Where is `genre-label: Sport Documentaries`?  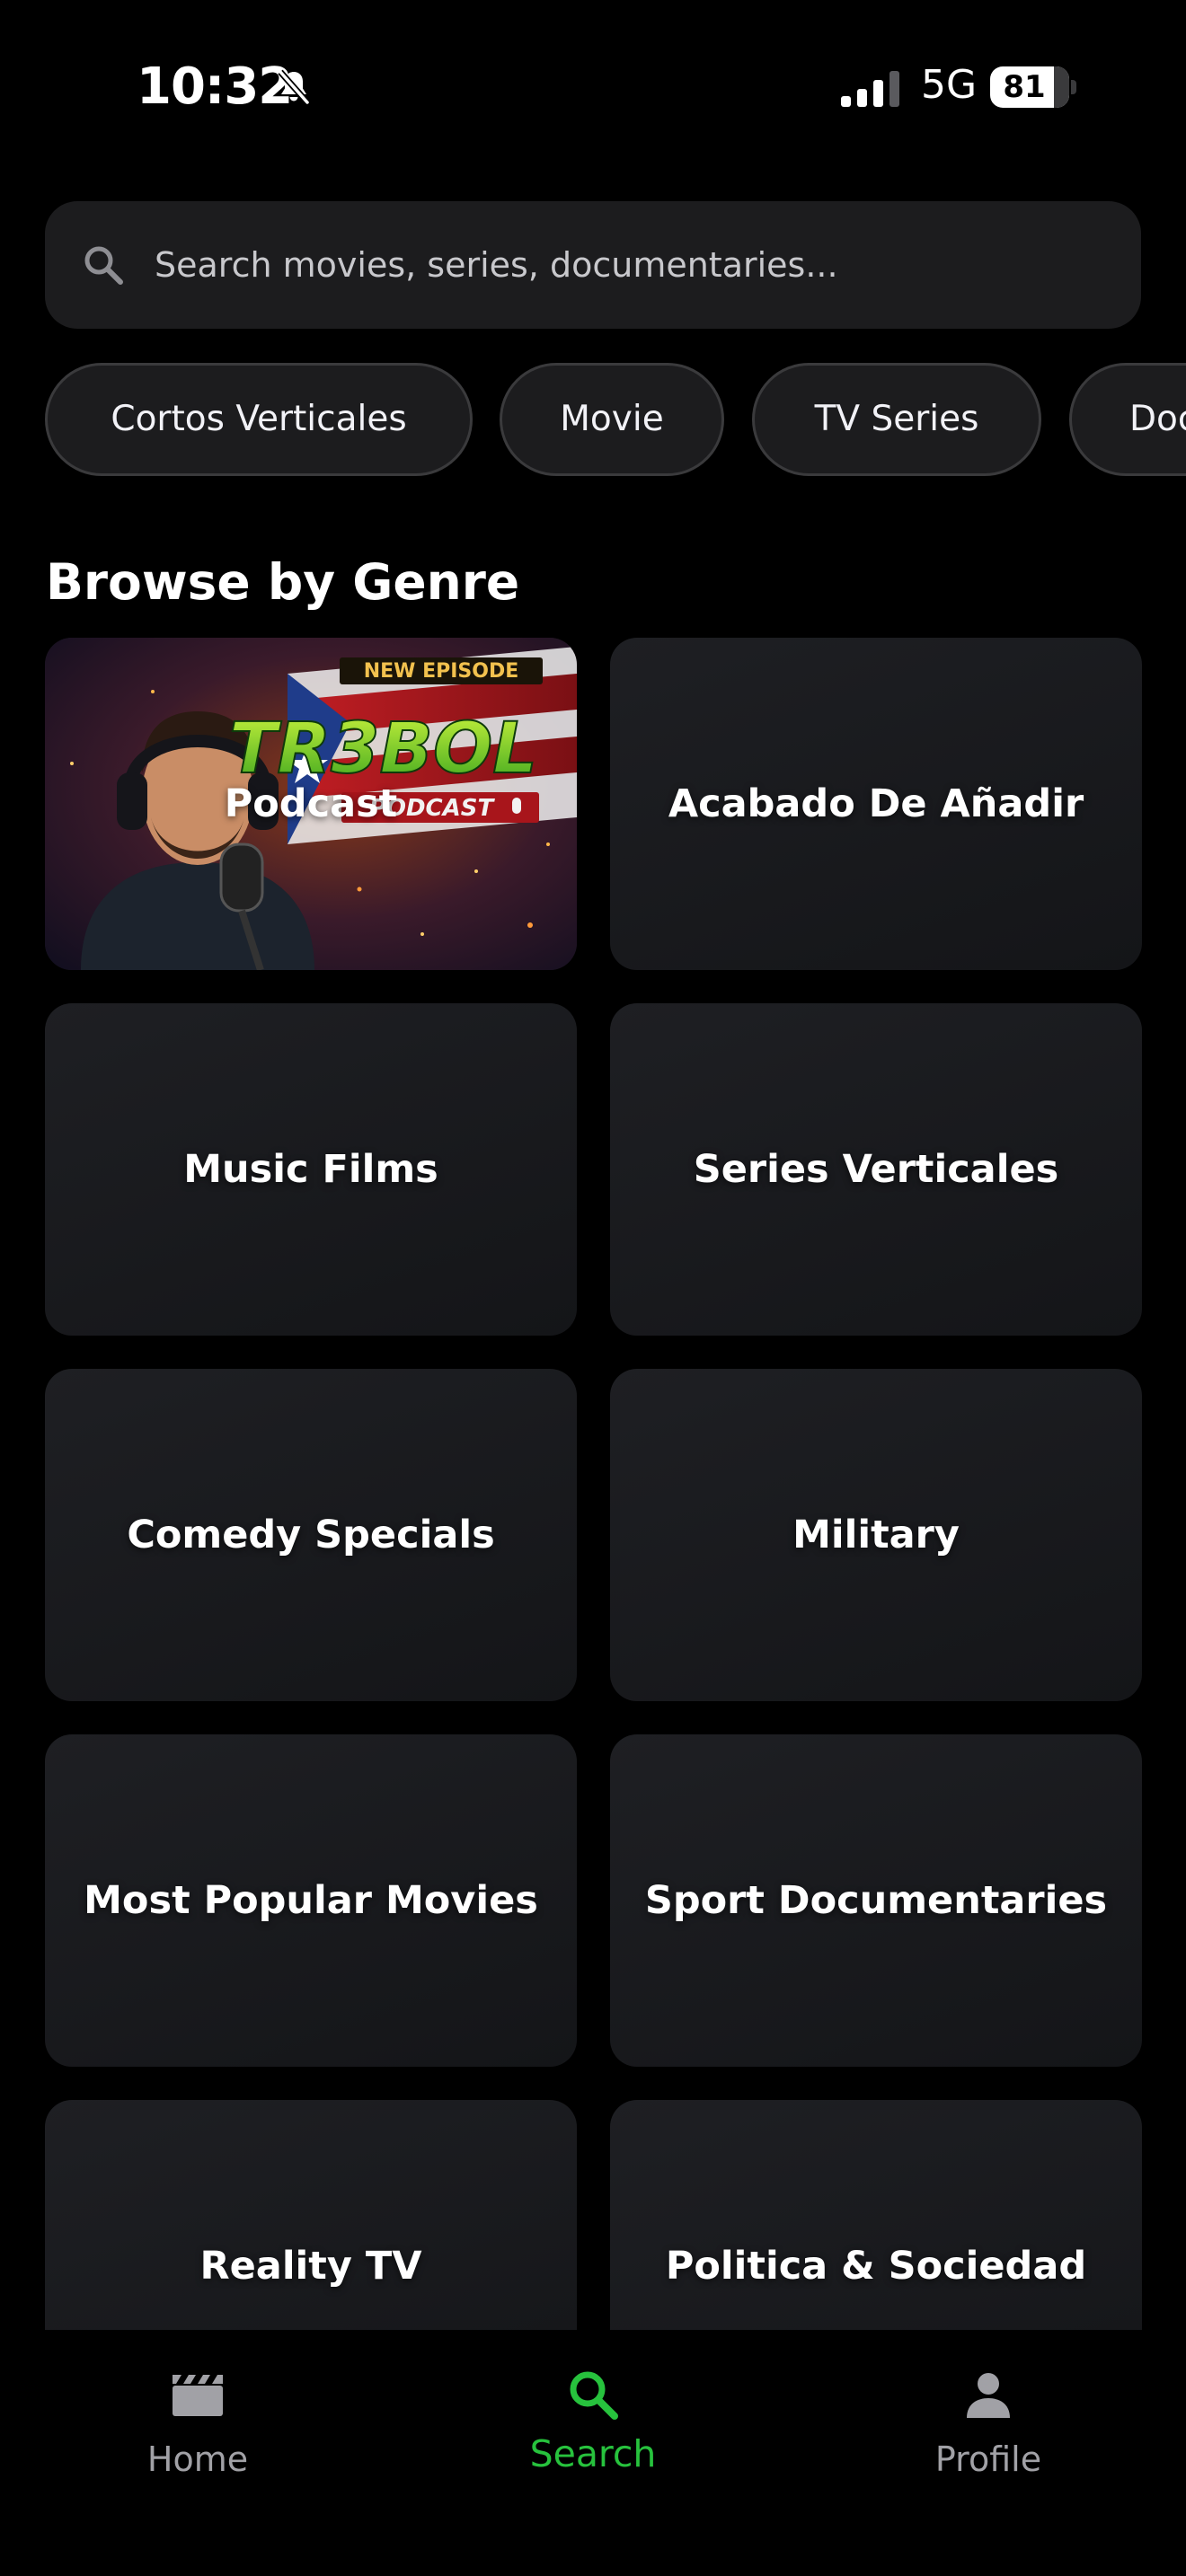
genre-label: Sport Documentaries is located at coordinates (876, 1900).